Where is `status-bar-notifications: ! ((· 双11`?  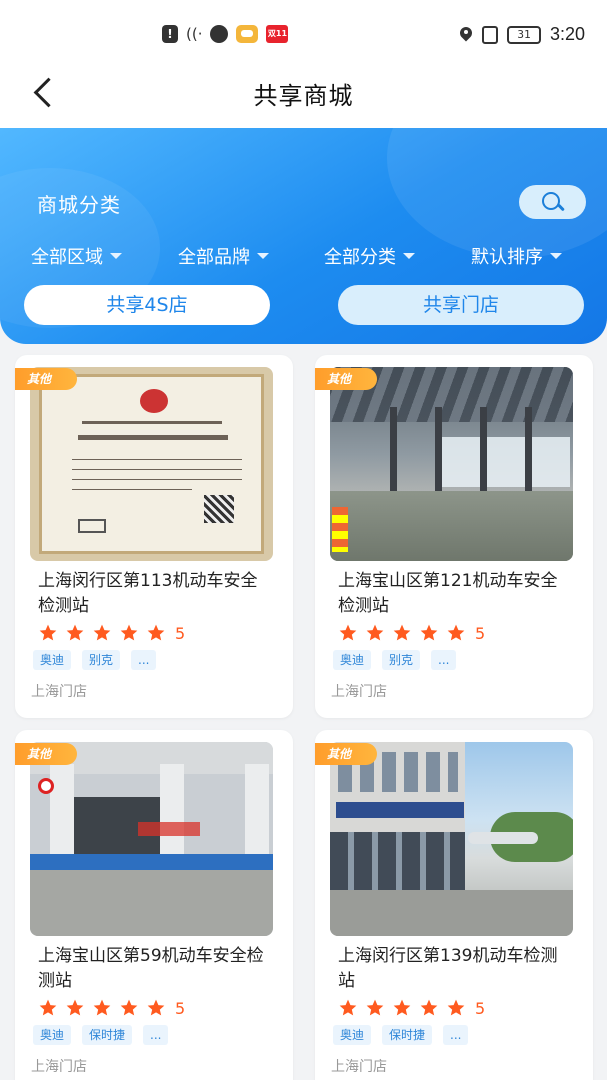
status-bar-notifications: ! ((· 双11 is located at coordinates (225, 34).